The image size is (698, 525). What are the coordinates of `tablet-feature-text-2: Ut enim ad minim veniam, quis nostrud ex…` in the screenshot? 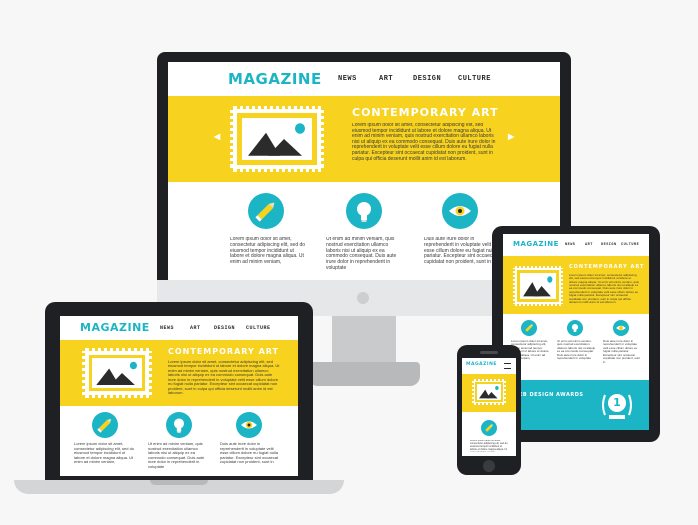 It's located at (576, 350).